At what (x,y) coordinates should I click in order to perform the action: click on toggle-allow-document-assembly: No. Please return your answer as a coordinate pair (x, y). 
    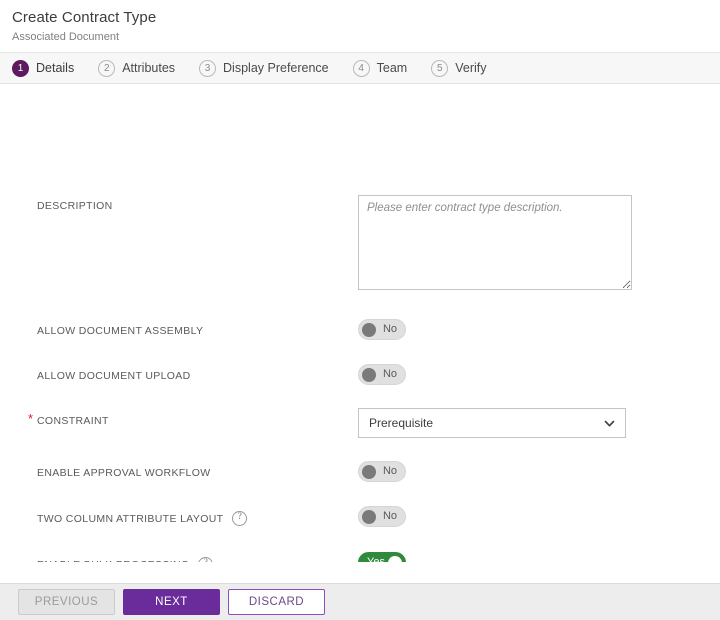
    Looking at the image, I should click on (382, 329).